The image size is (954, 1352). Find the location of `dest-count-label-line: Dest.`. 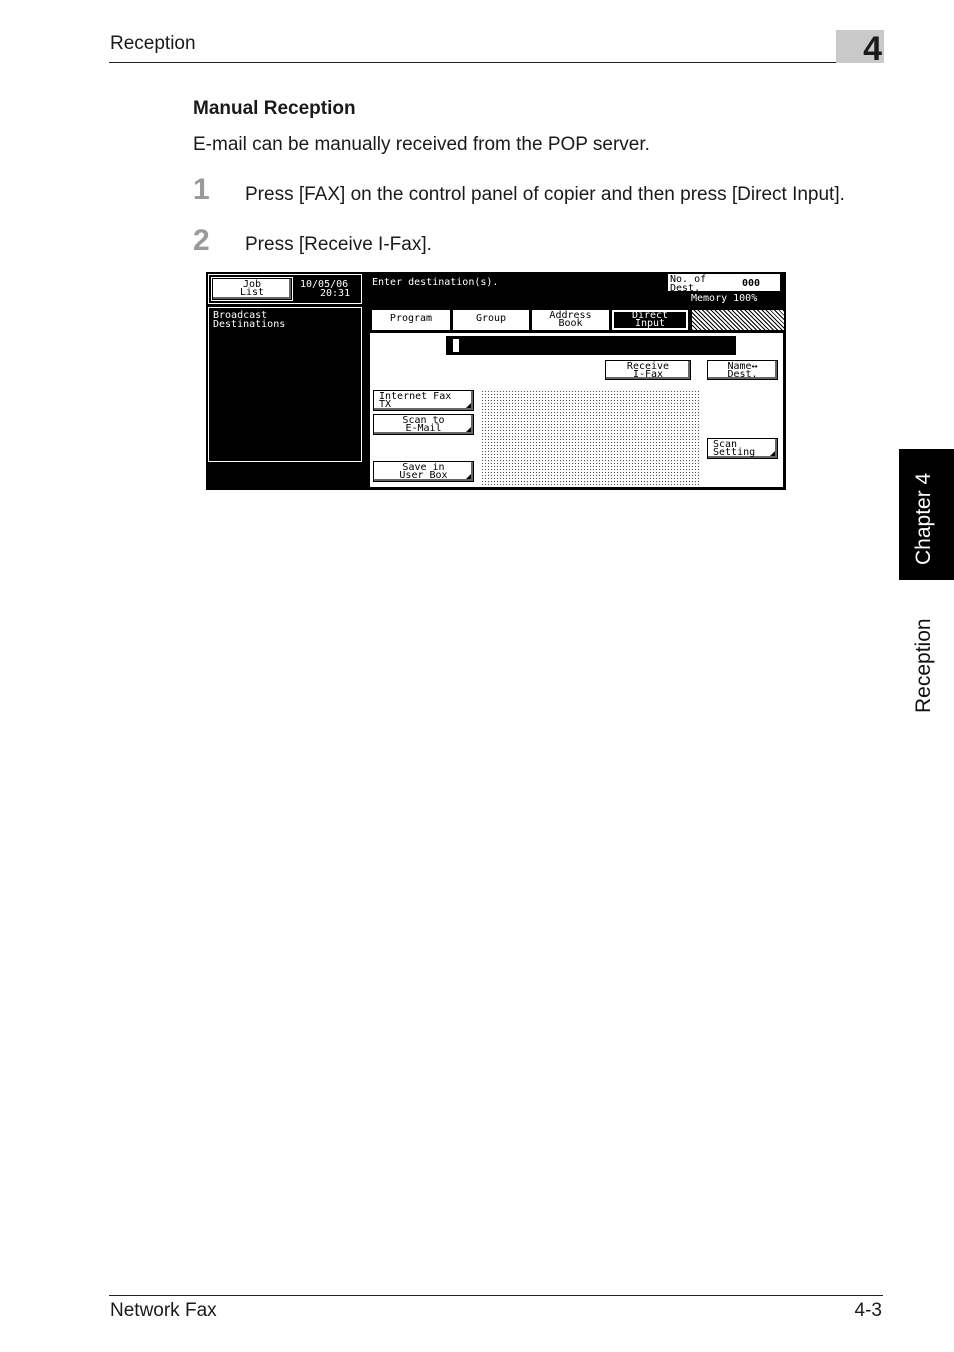

dest-count-label-line: Dest. is located at coordinates (685, 288).